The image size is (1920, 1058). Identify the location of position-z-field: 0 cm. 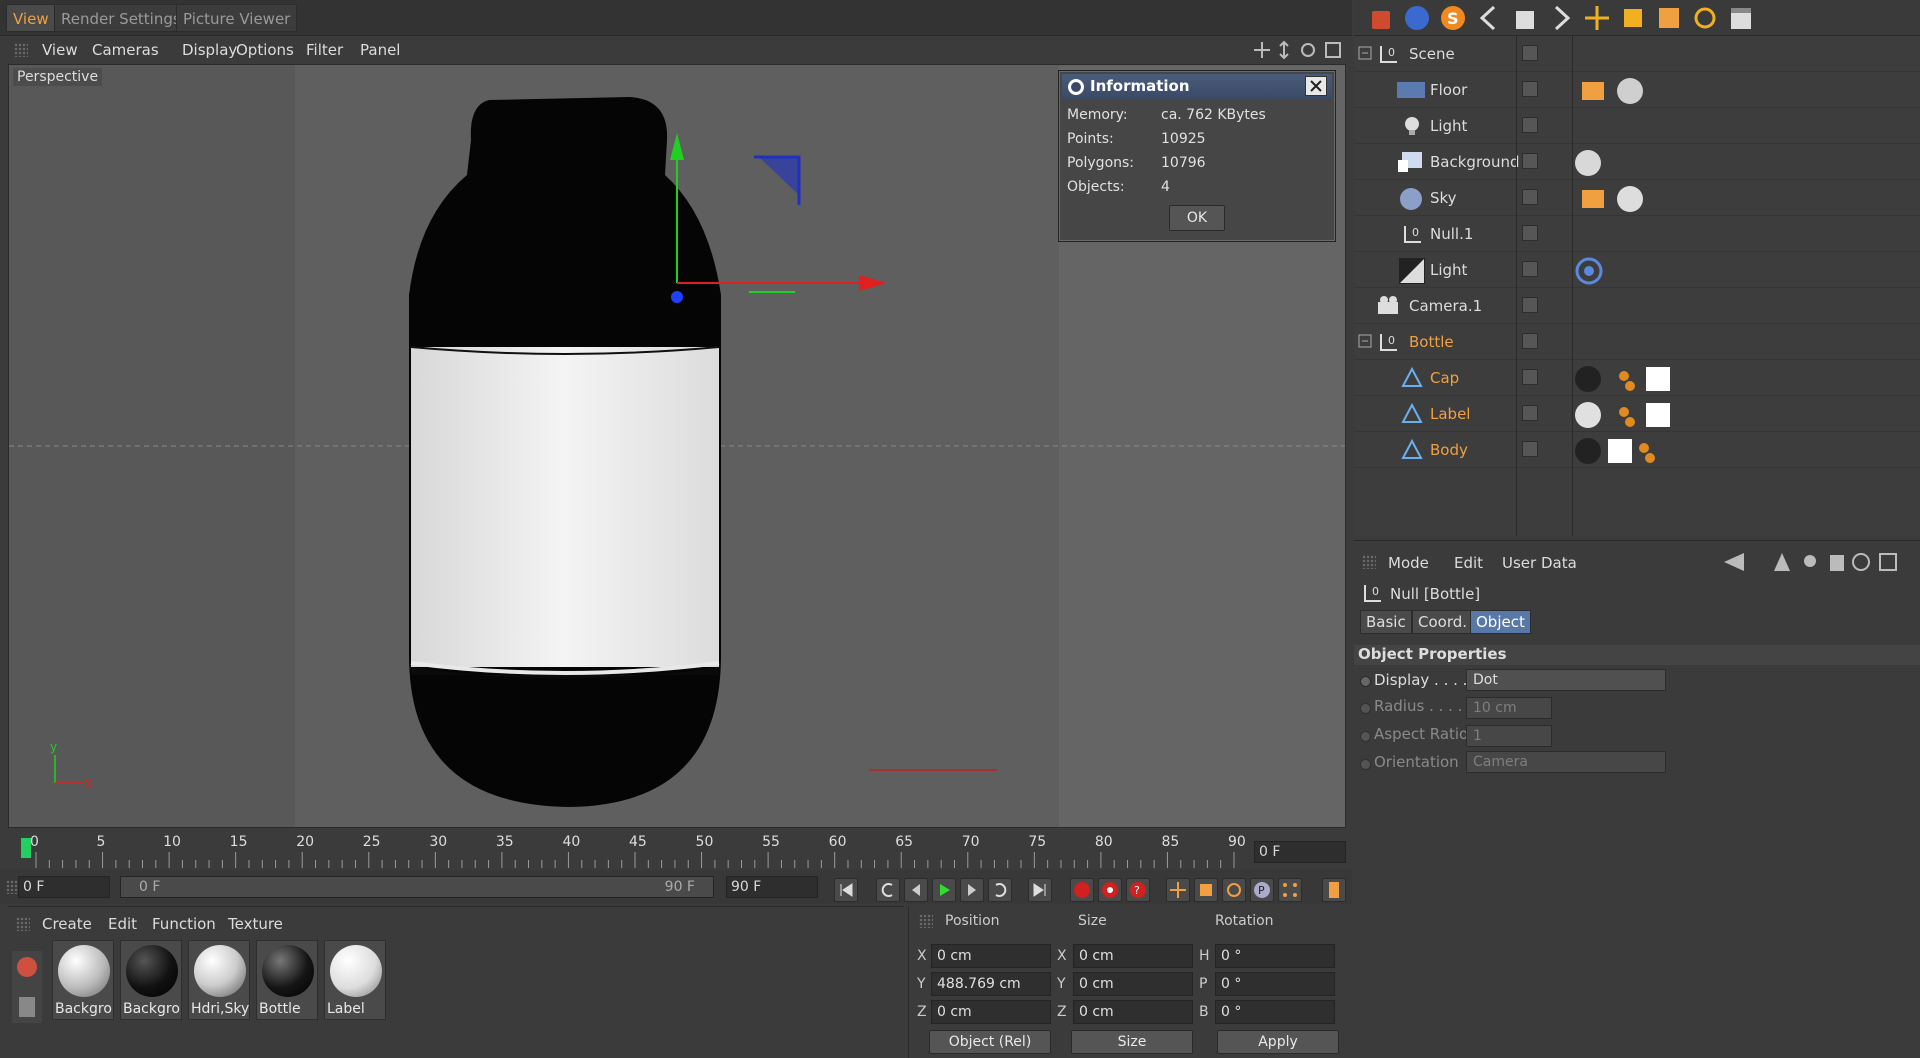
(991, 1012).